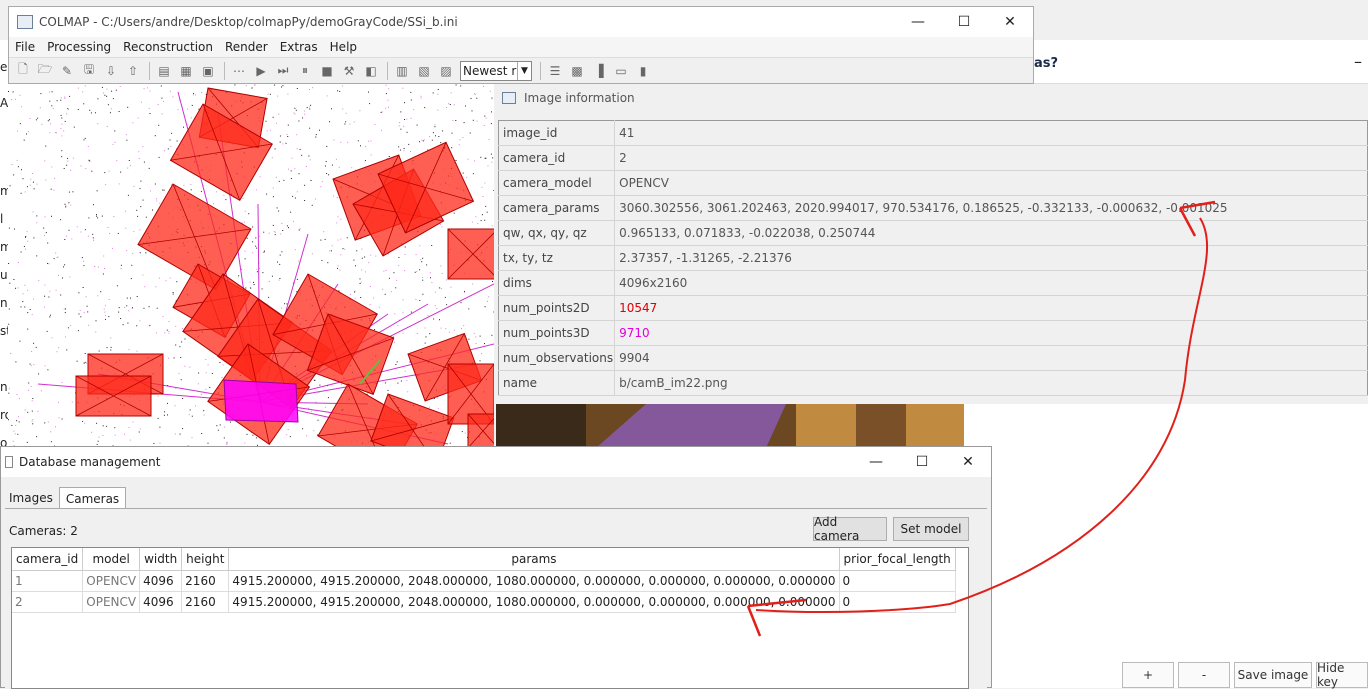 The width and height of the screenshot is (1368, 689). I want to click on match-matrix-icon: ▧, so click(424, 71).